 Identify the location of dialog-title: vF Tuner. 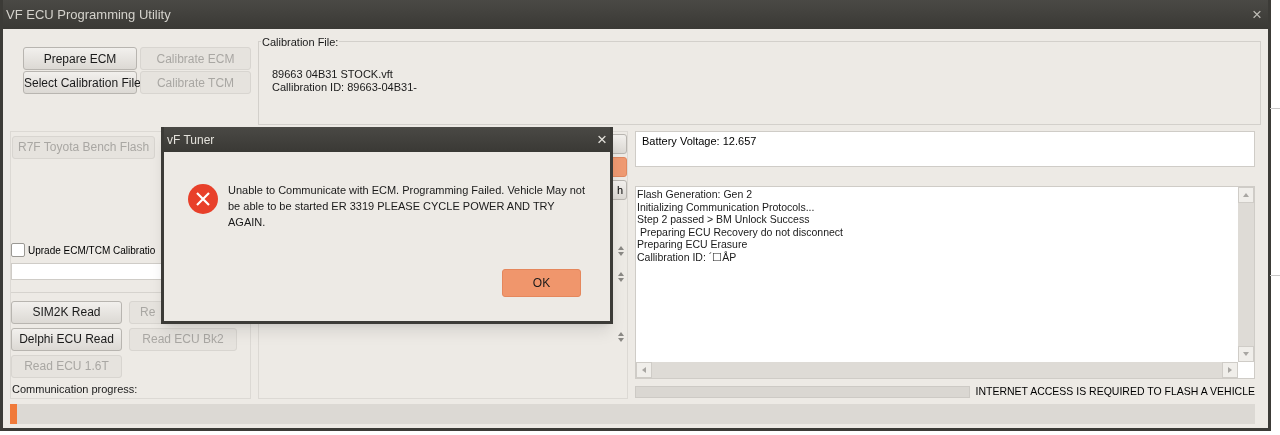
(191, 140).